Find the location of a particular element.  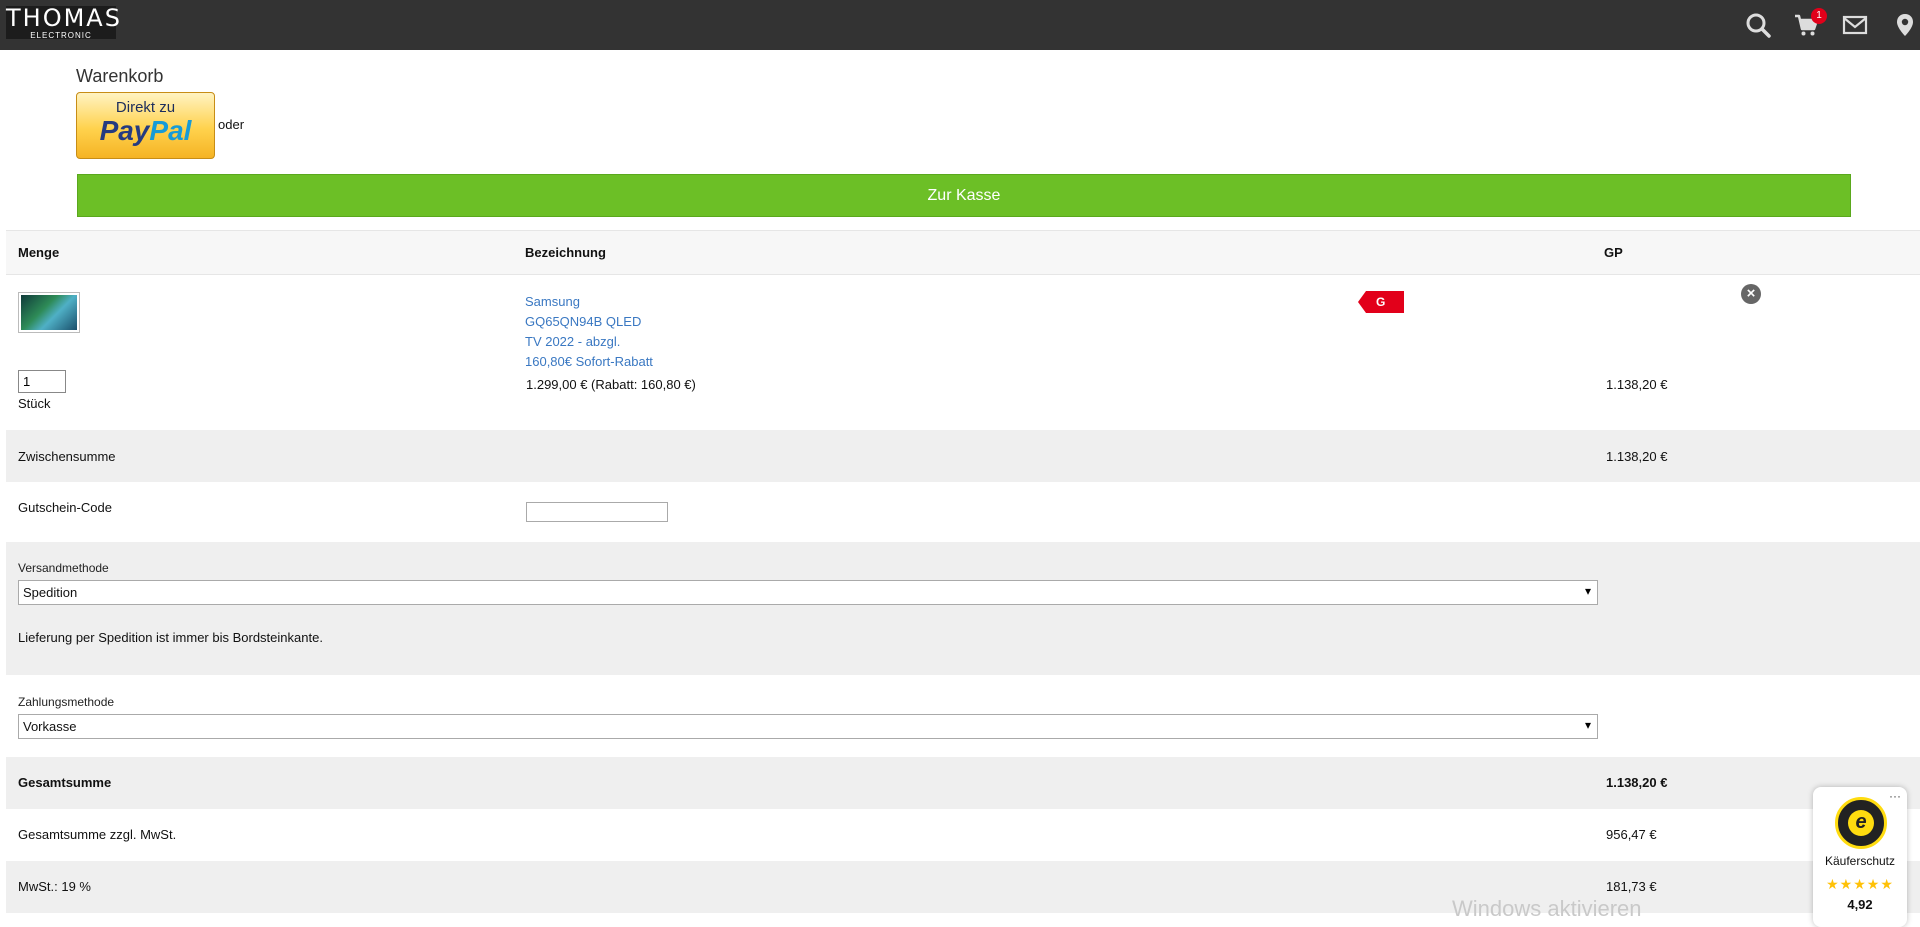

net-total-label: Gesamtsumme zzgl. MwSt. is located at coordinates (97, 834).